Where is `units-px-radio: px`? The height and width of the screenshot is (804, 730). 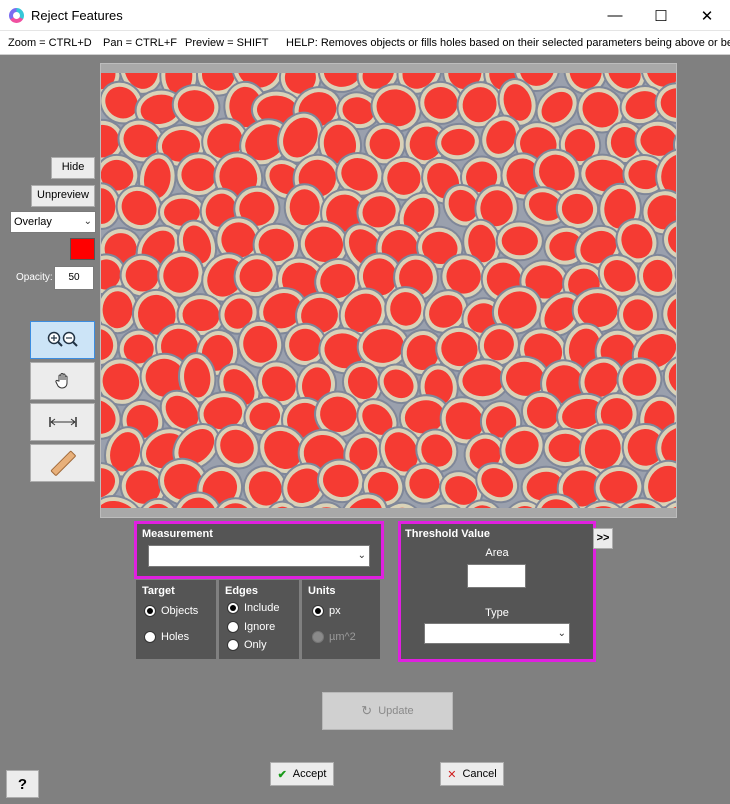 units-px-radio: px is located at coordinates (326, 611).